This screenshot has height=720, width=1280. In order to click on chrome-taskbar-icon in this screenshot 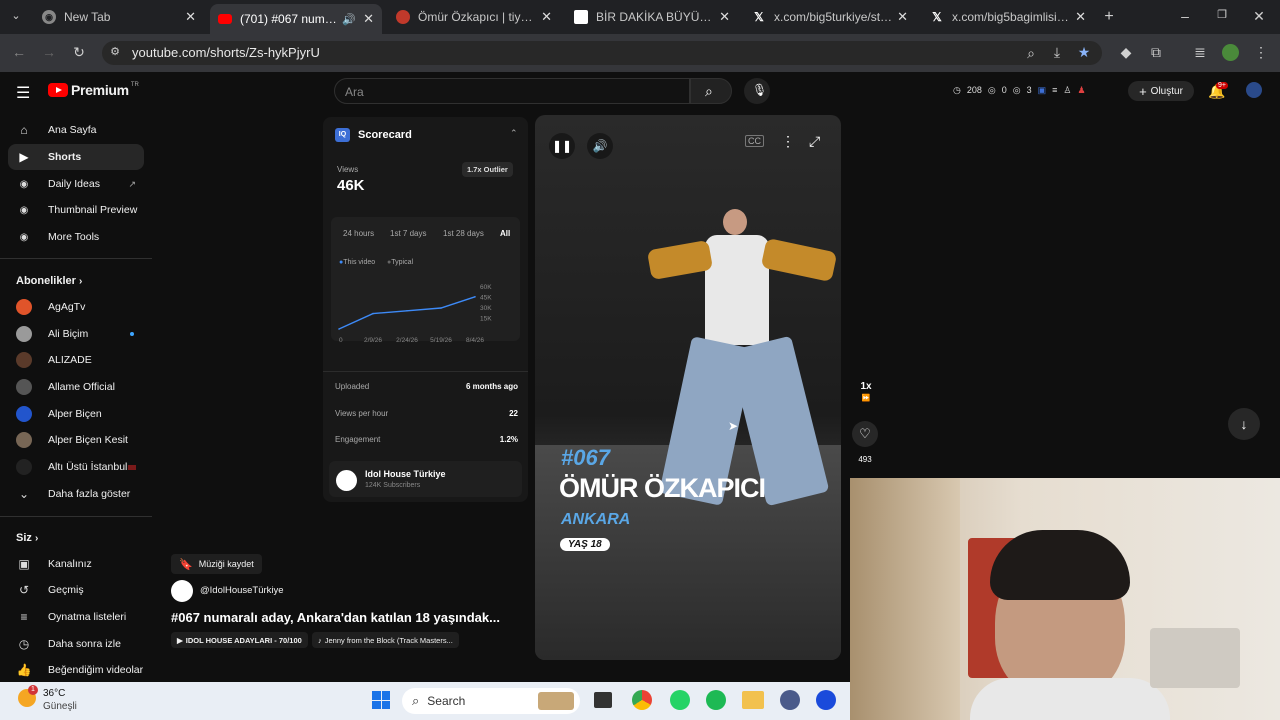, I will do `click(642, 700)`.